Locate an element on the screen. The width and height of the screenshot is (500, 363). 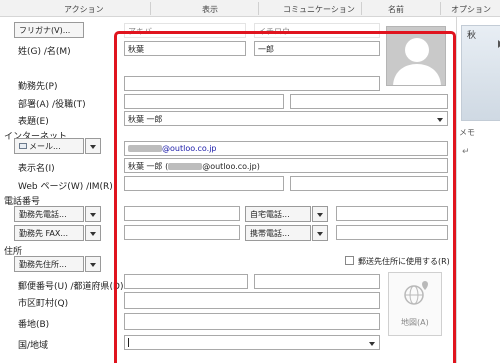
street-field is located at coordinates (252, 321).